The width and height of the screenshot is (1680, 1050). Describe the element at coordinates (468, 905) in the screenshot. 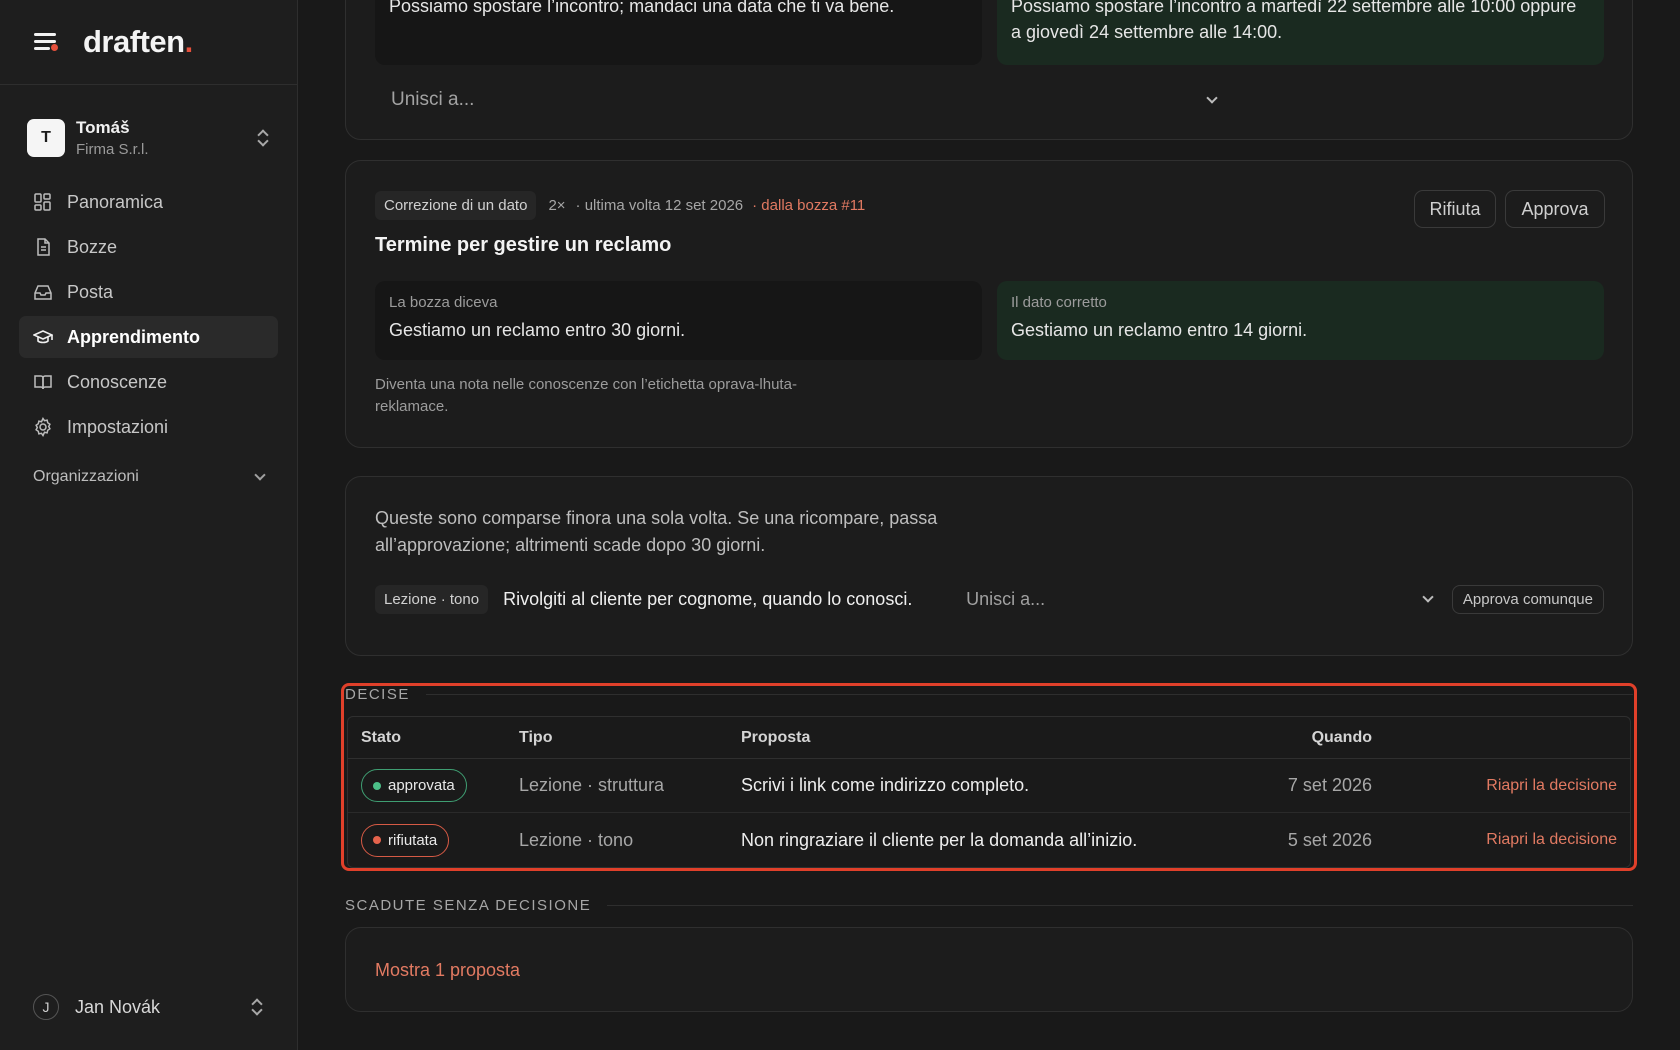

I see `expired-section-label: SCADUTE SENZA DECISIONE` at that location.